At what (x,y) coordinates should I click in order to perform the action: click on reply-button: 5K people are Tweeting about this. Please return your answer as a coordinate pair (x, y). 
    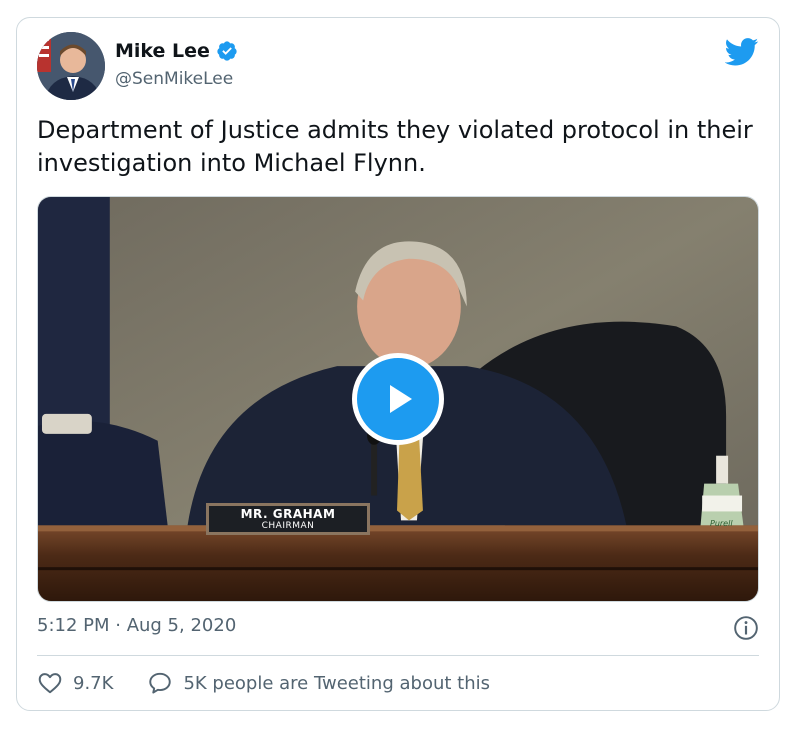
    Looking at the image, I should click on (318, 683).